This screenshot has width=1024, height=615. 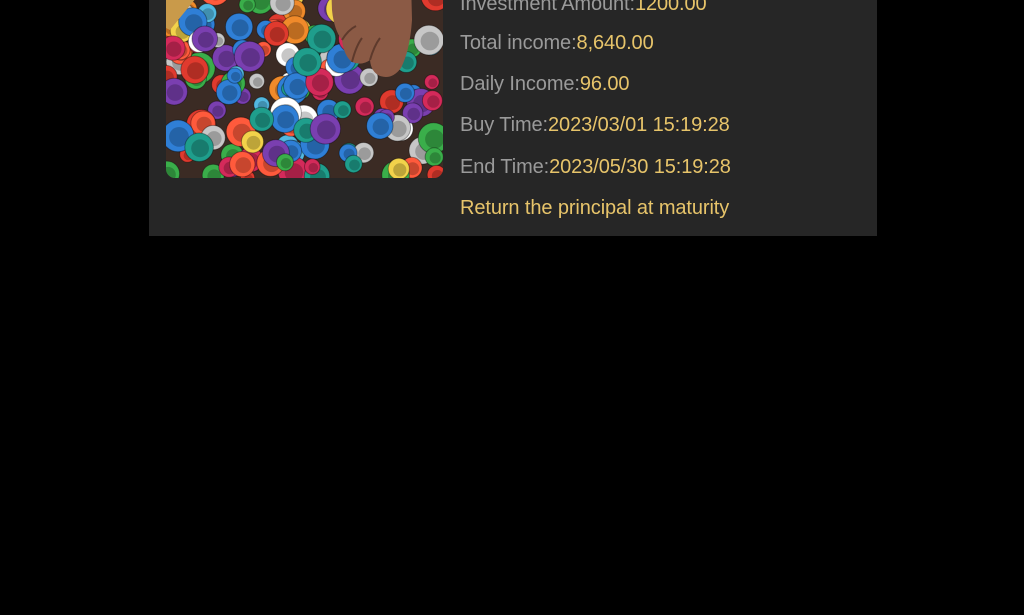 What do you see at coordinates (547, 7) in the screenshot?
I see `investment-amount-label: Investment Amount:` at bounding box center [547, 7].